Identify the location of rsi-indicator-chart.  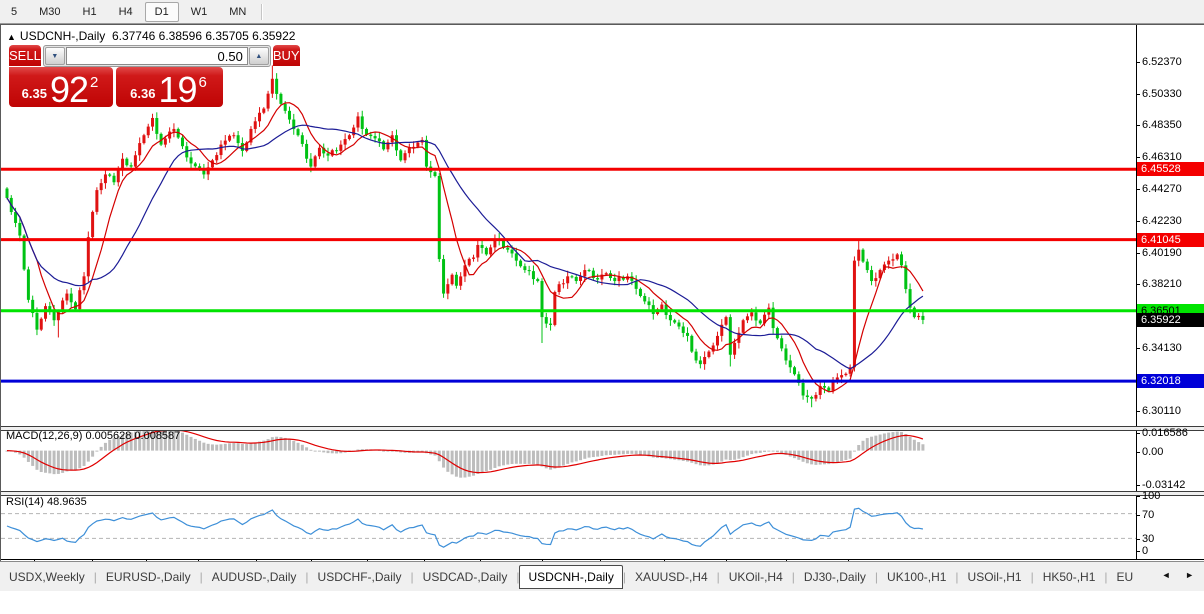
(568, 526).